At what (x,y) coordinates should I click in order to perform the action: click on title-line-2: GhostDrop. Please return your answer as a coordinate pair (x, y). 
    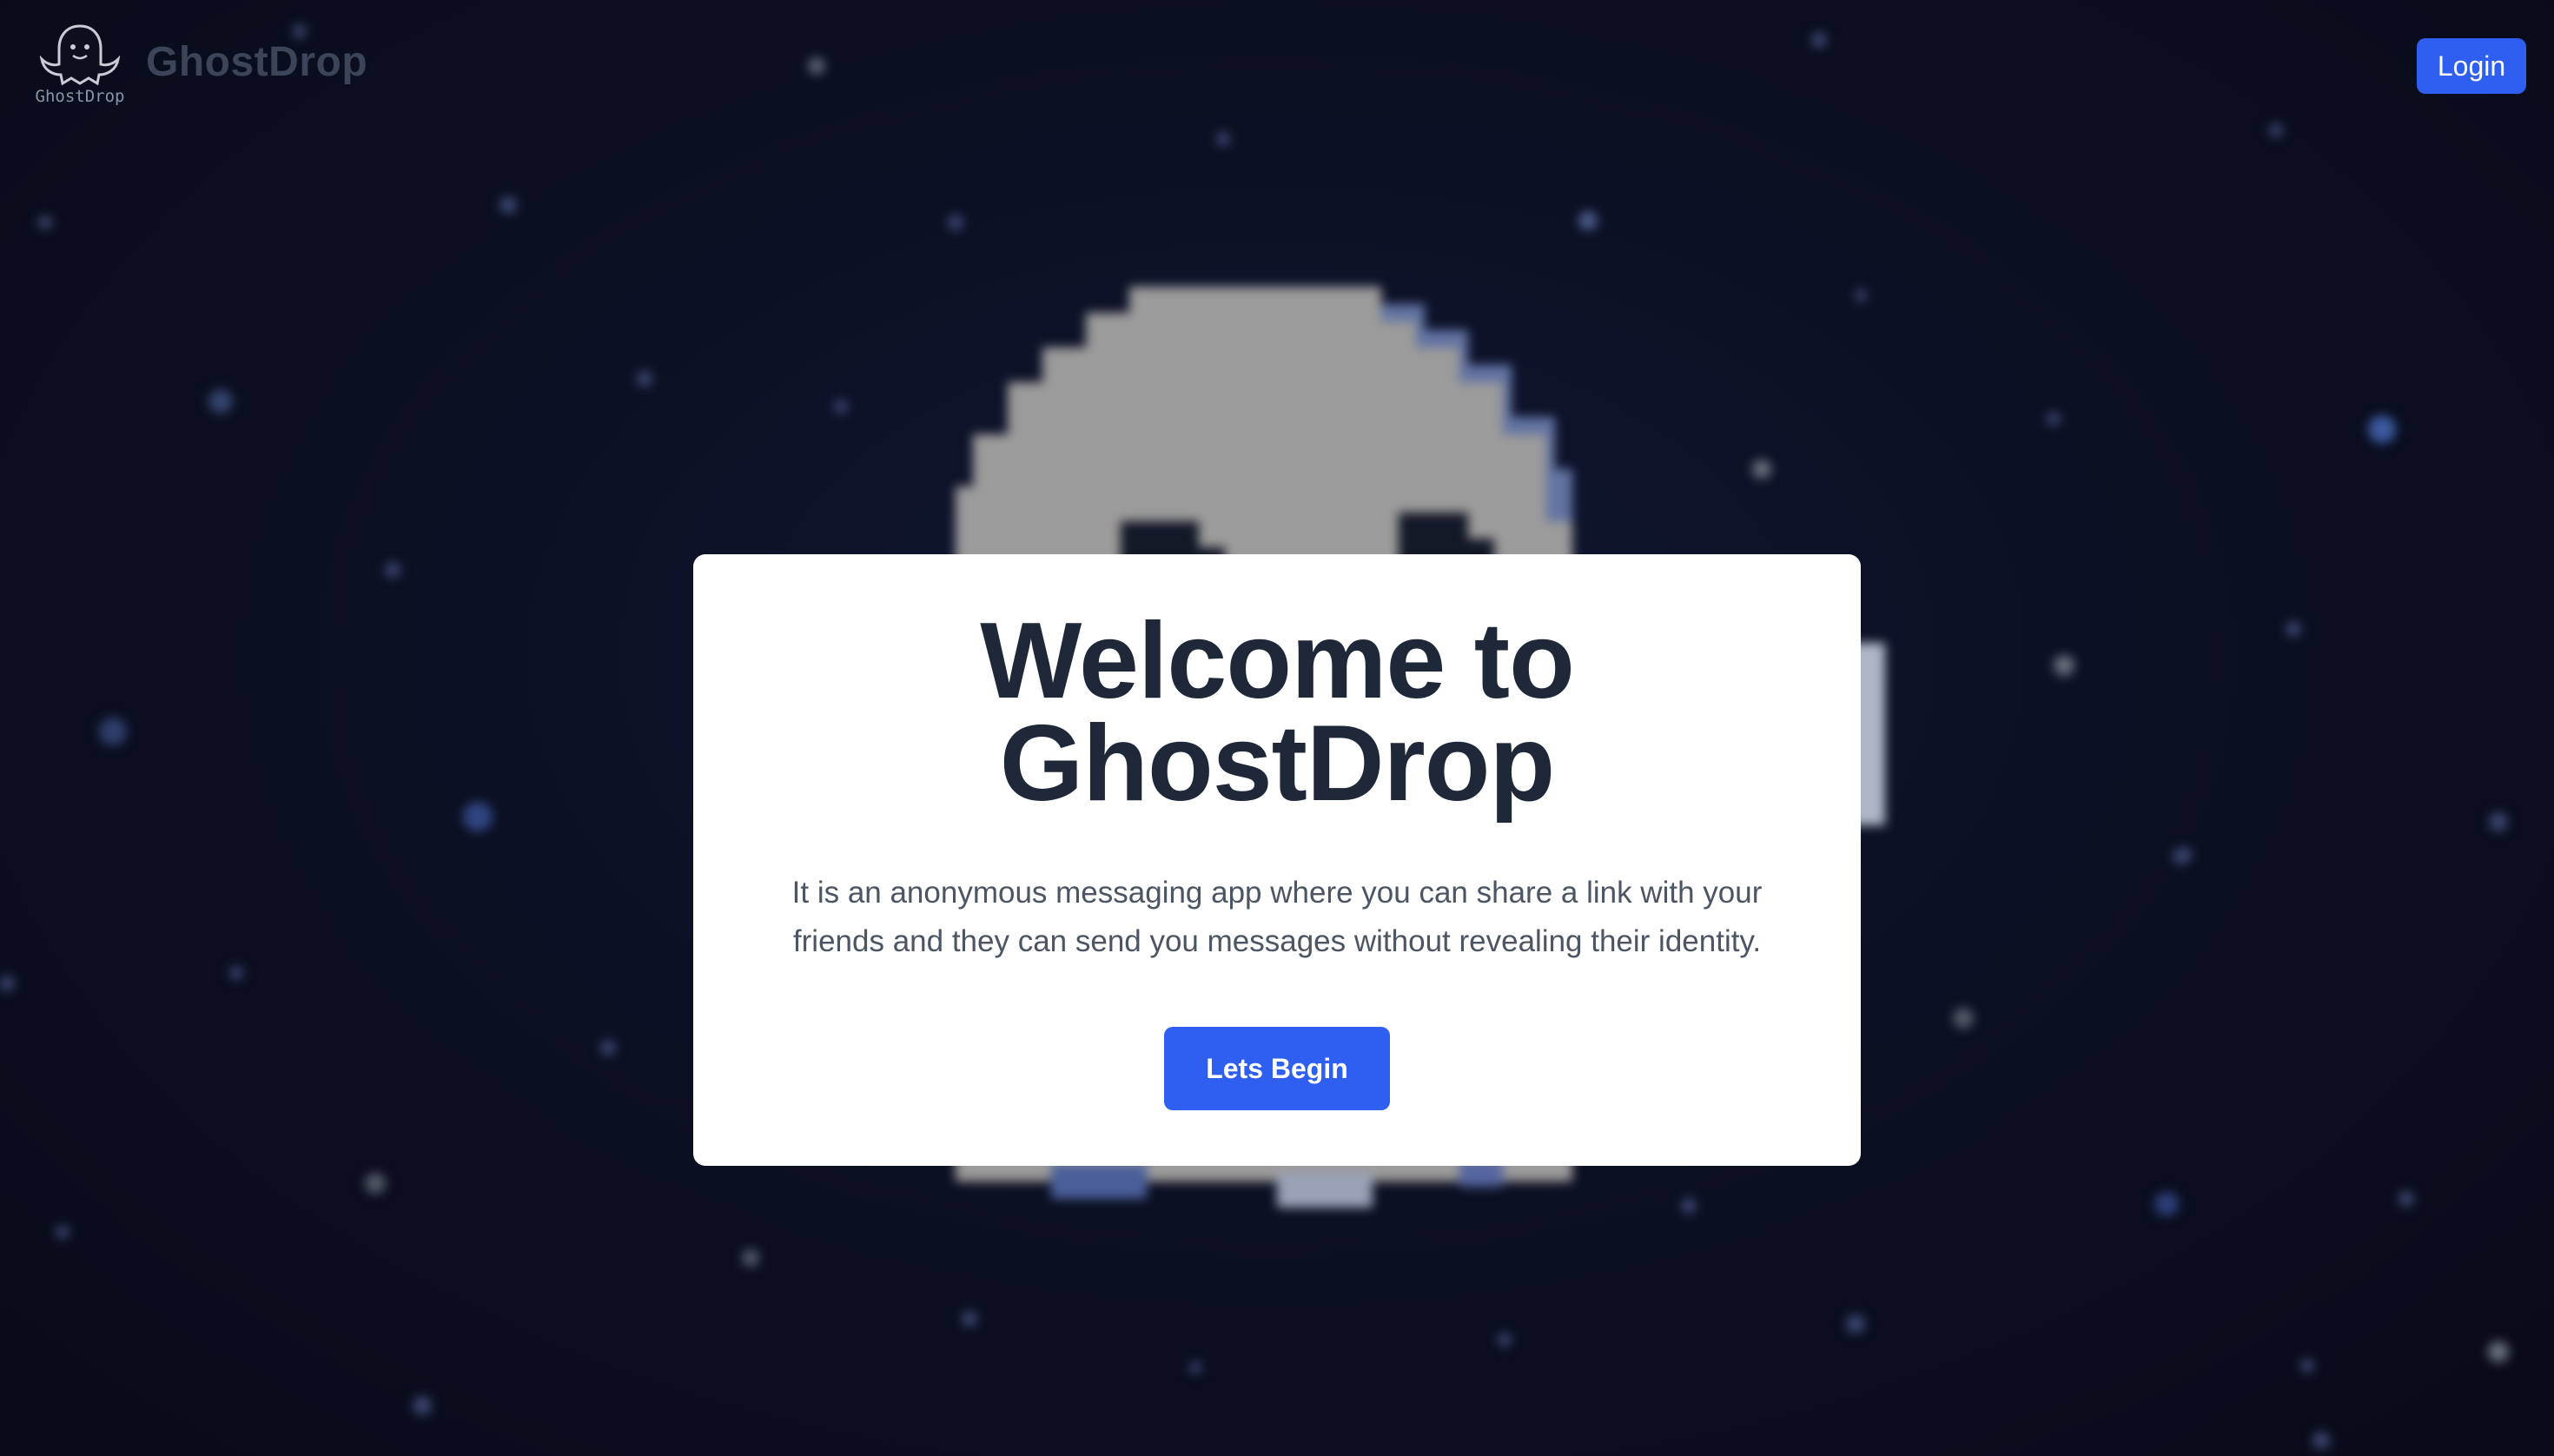
    Looking at the image, I should click on (1277, 764).